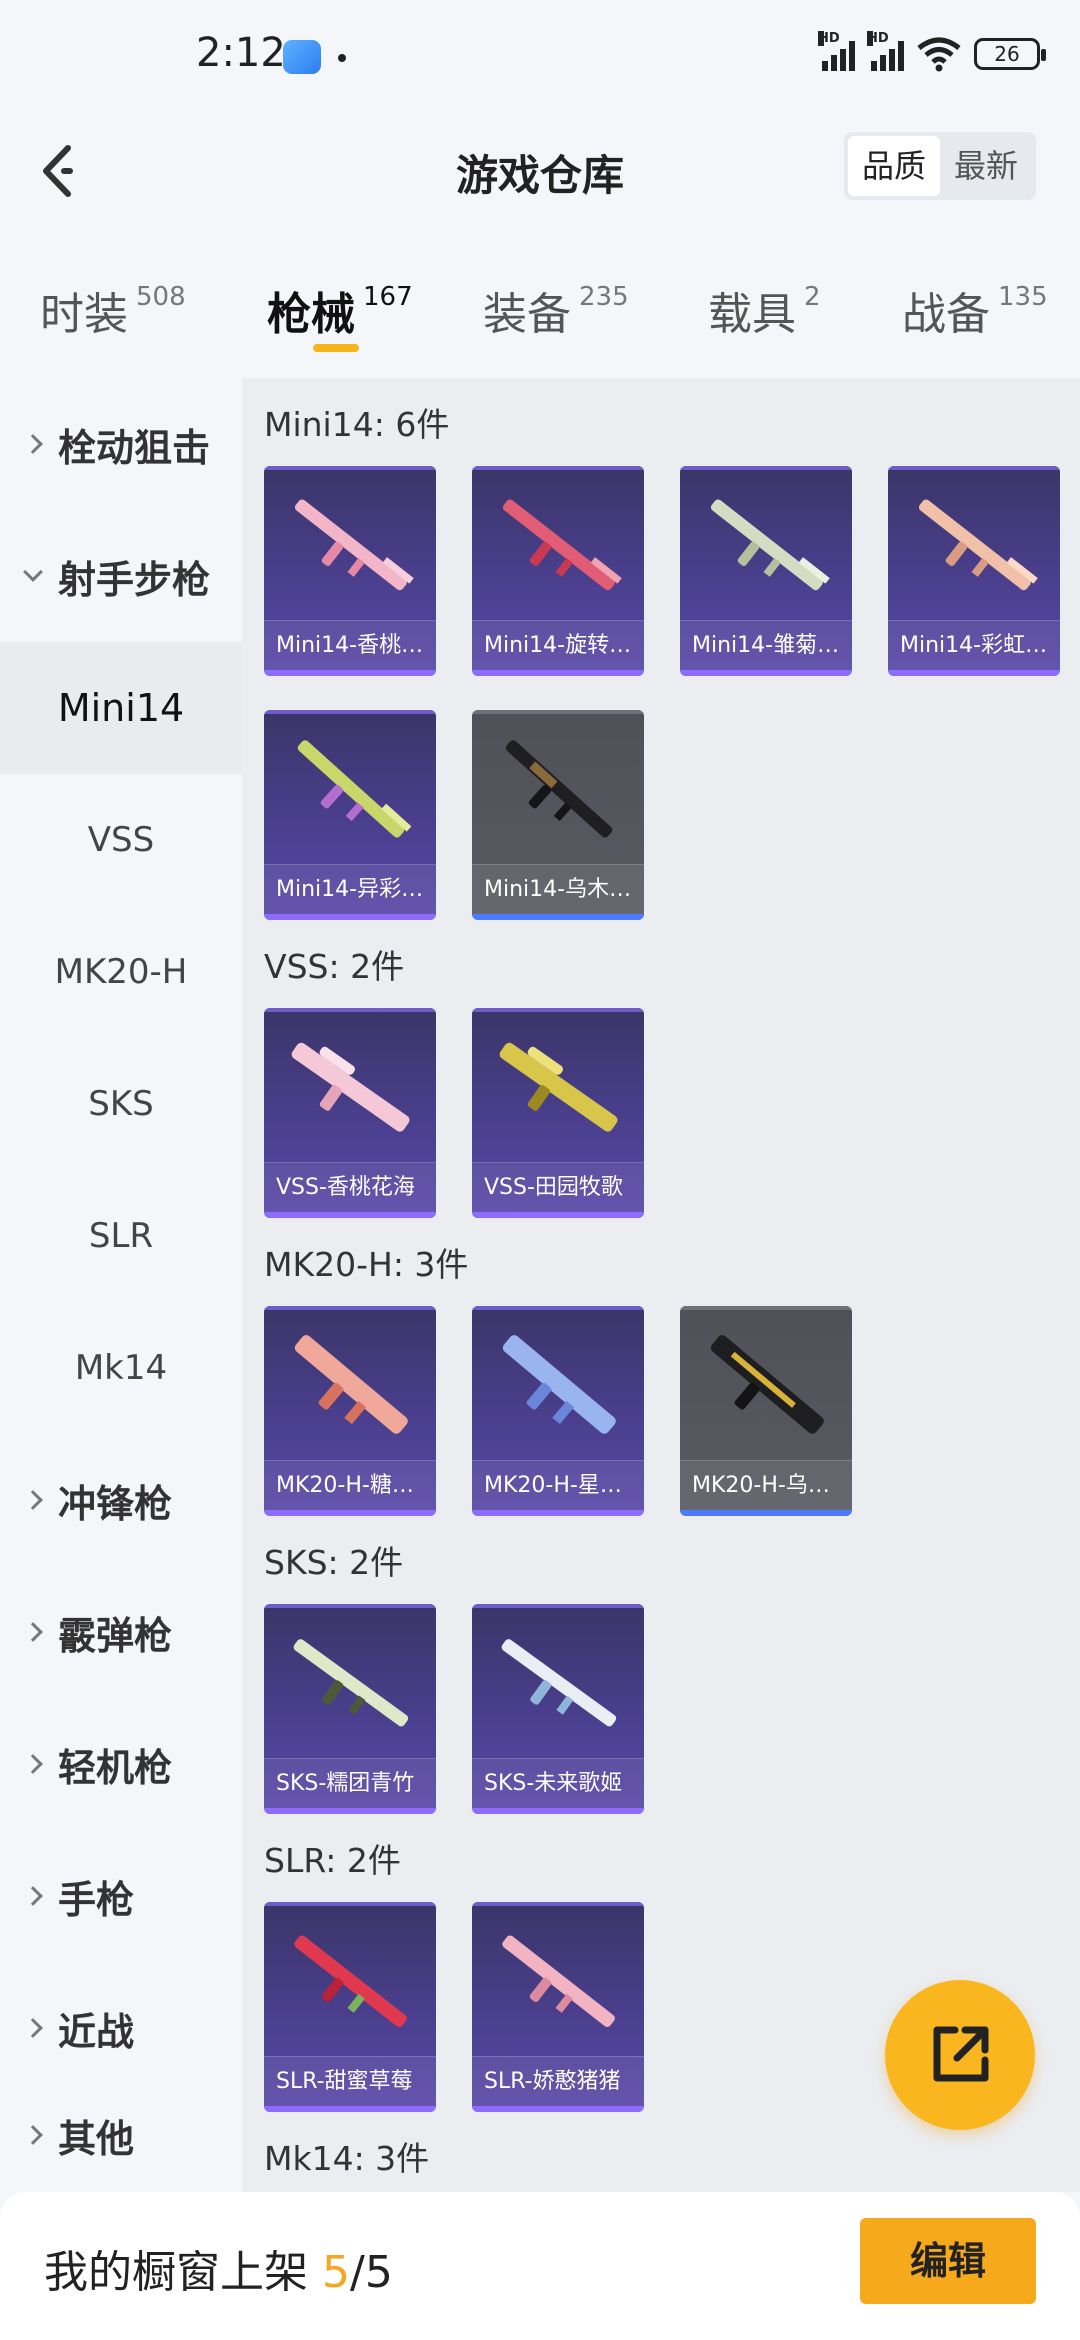  What do you see at coordinates (113, 310) in the screenshot?
I see `tab-skins: 时装 508` at bounding box center [113, 310].